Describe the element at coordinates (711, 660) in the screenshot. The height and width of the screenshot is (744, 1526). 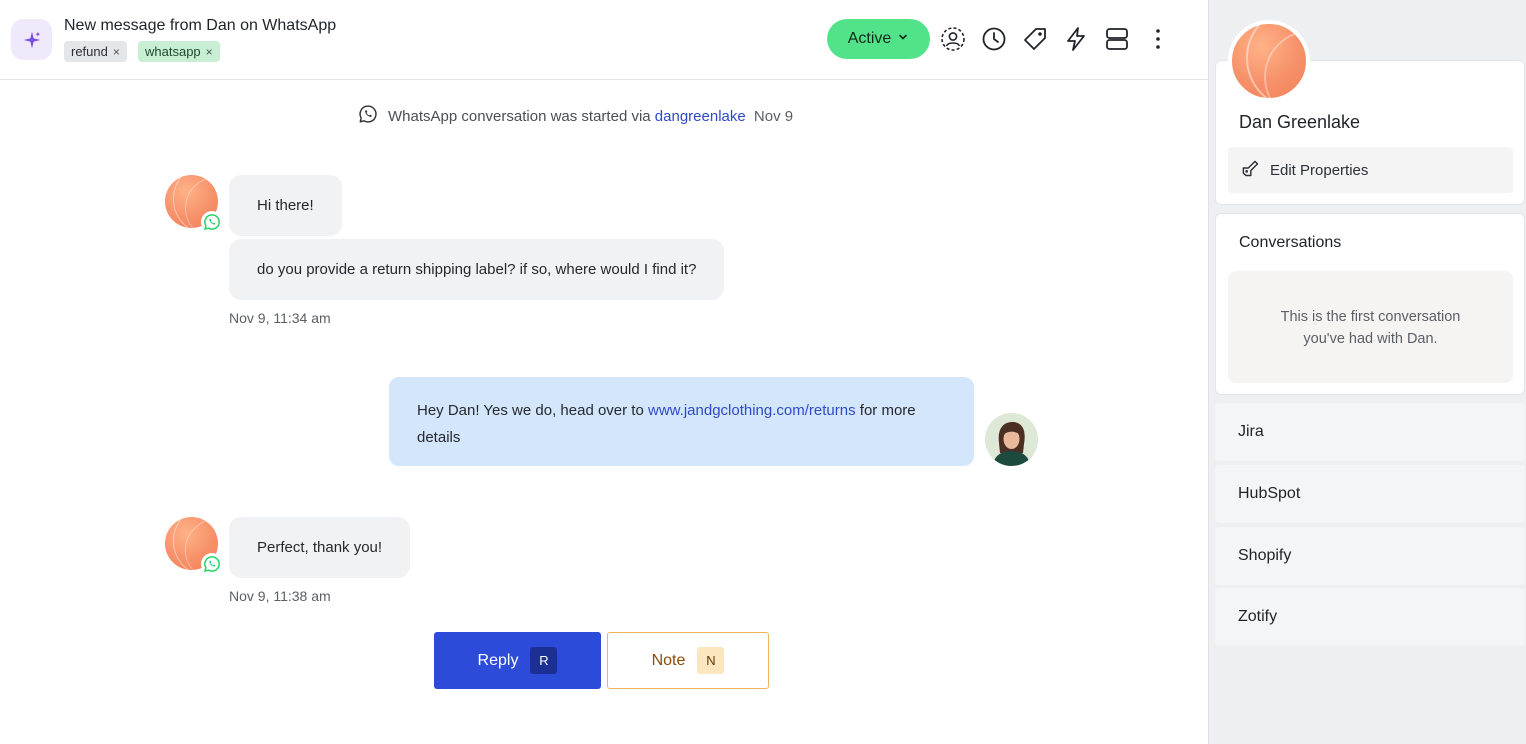
I see `note-shortcut-key: N` at that location.